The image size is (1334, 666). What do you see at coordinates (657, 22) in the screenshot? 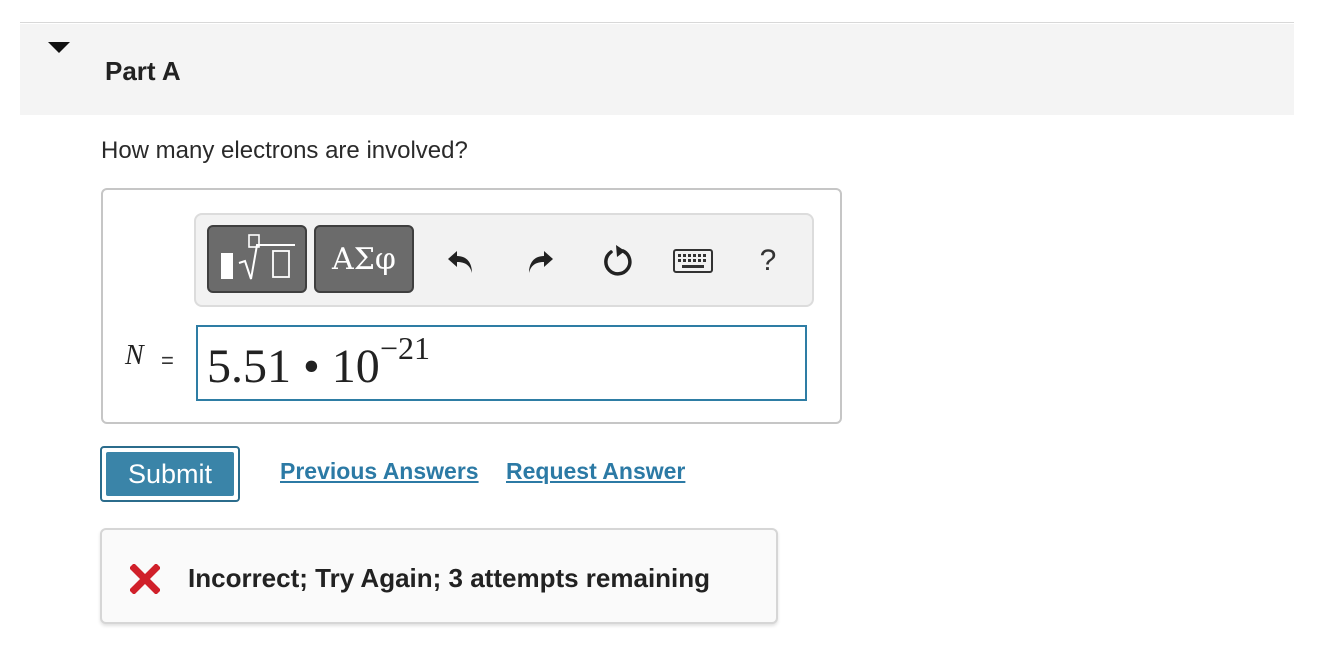
I see `top-divider` at bounding box center [657, 22].